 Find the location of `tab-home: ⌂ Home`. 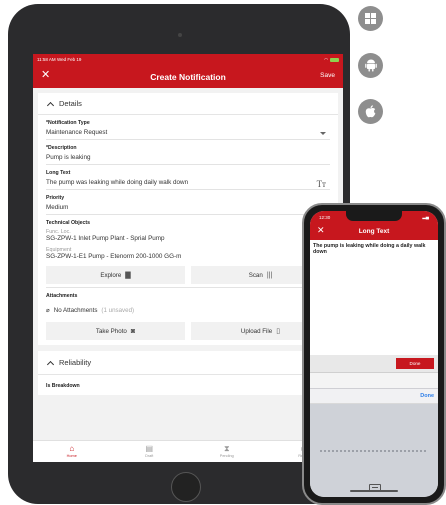

tab-home: ⌂ Home is located at coordinates (72, 451).